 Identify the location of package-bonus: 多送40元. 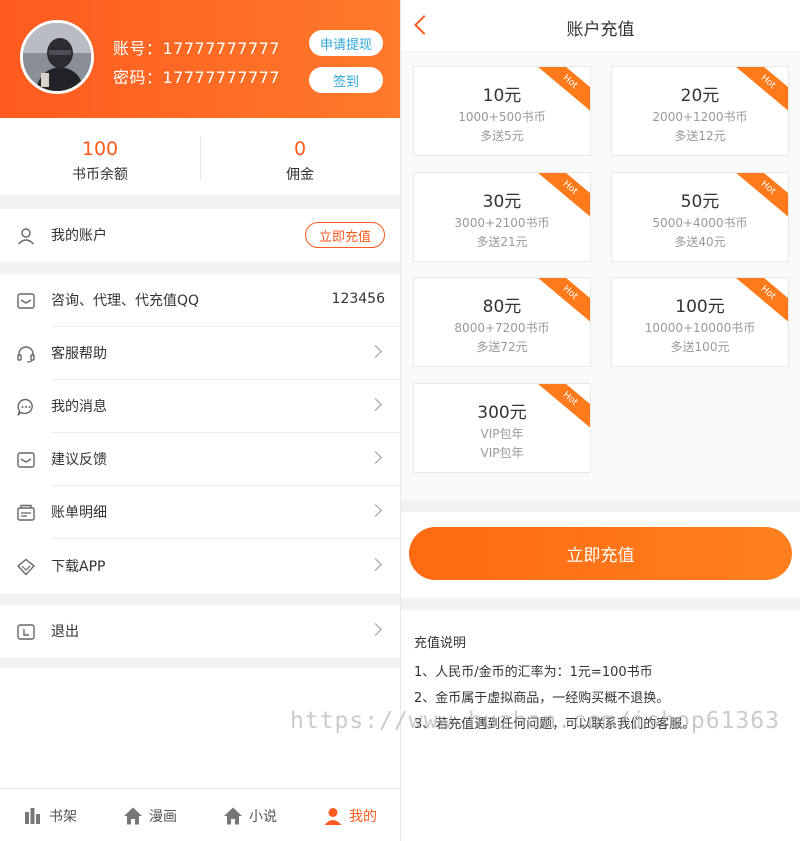
(700, 242).